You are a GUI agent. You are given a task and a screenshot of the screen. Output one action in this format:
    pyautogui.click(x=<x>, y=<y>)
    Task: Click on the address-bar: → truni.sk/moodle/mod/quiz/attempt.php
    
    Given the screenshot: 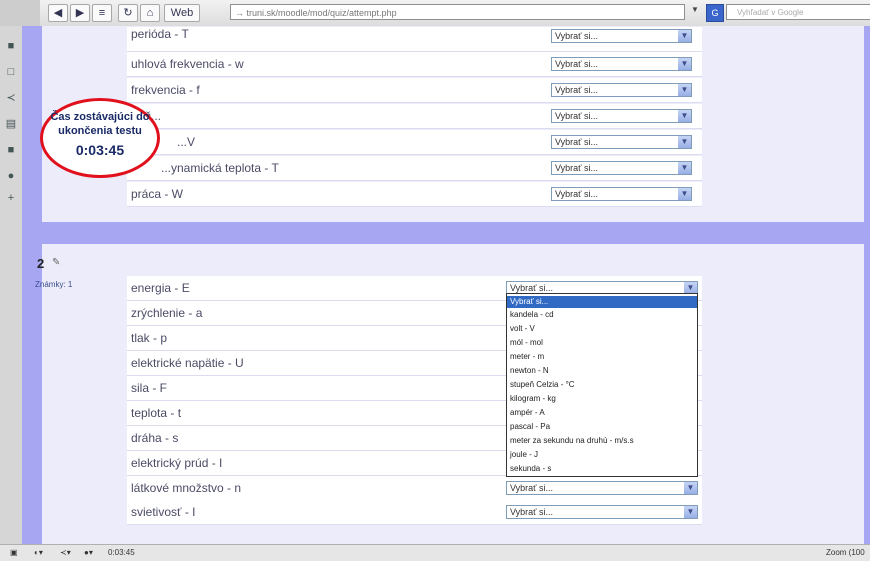 What is the action you would take?
    pyautogui.click(x=457, y=12)
    